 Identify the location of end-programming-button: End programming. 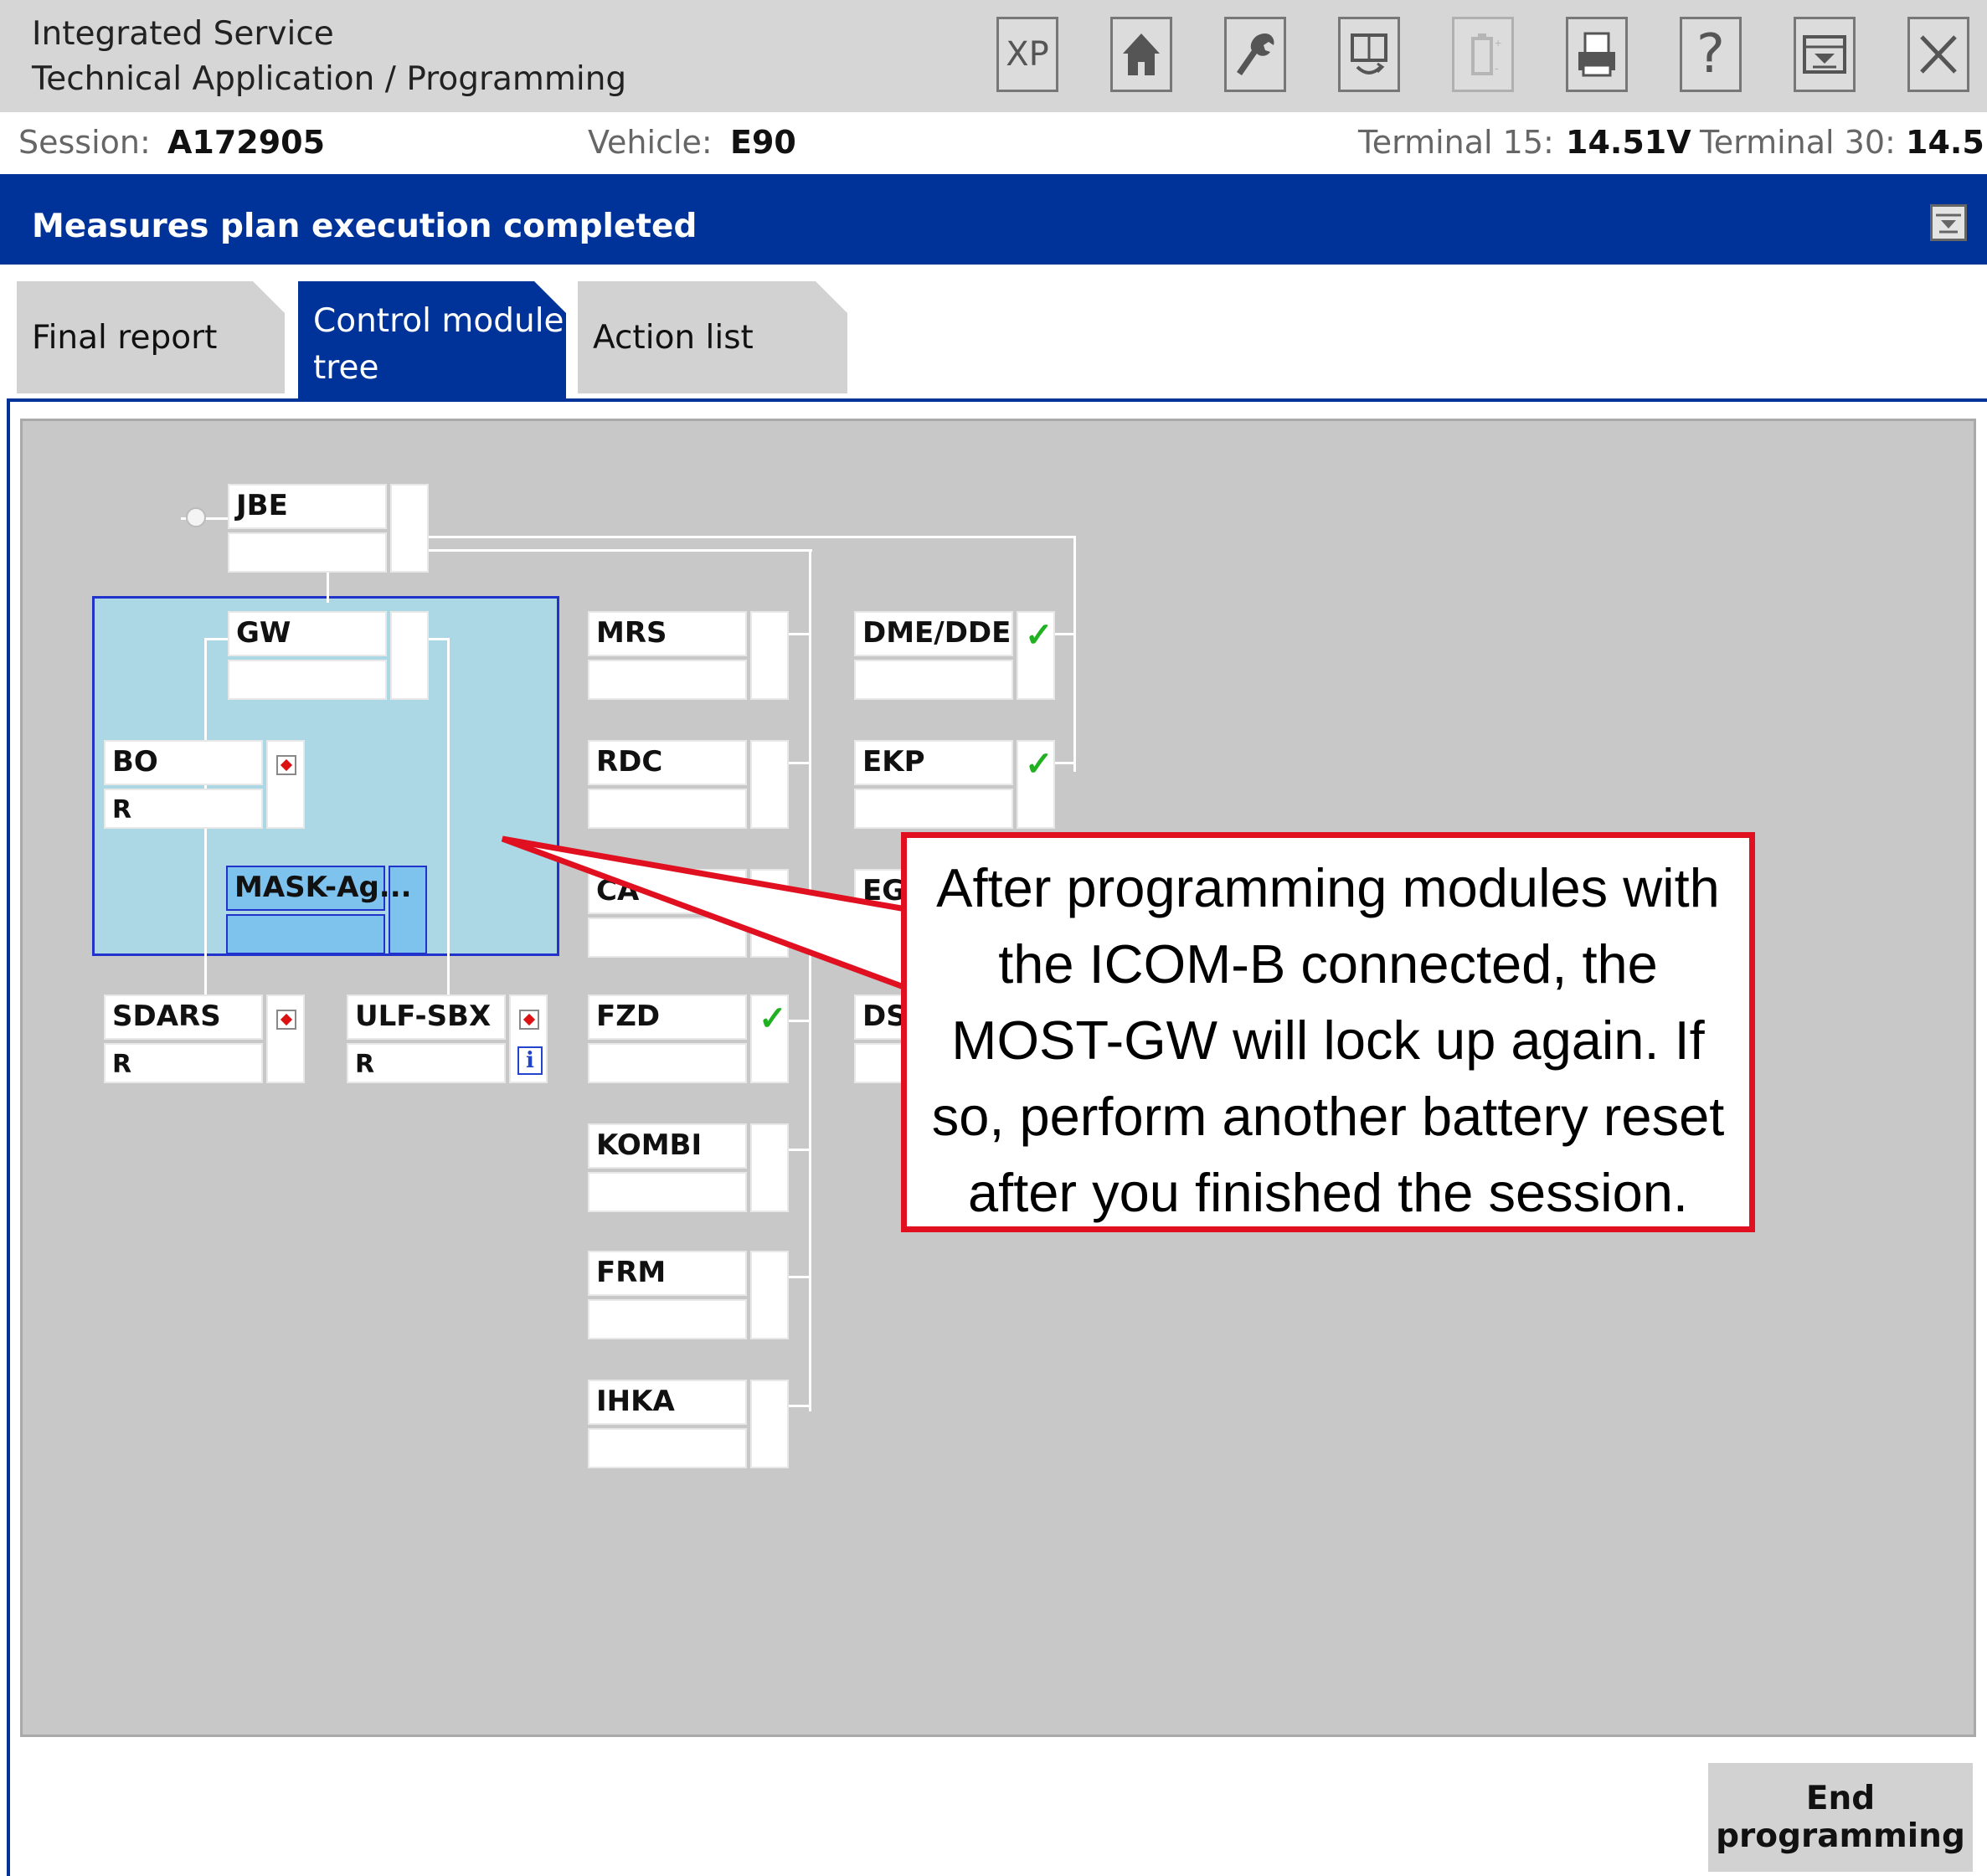
(1840, 1817).